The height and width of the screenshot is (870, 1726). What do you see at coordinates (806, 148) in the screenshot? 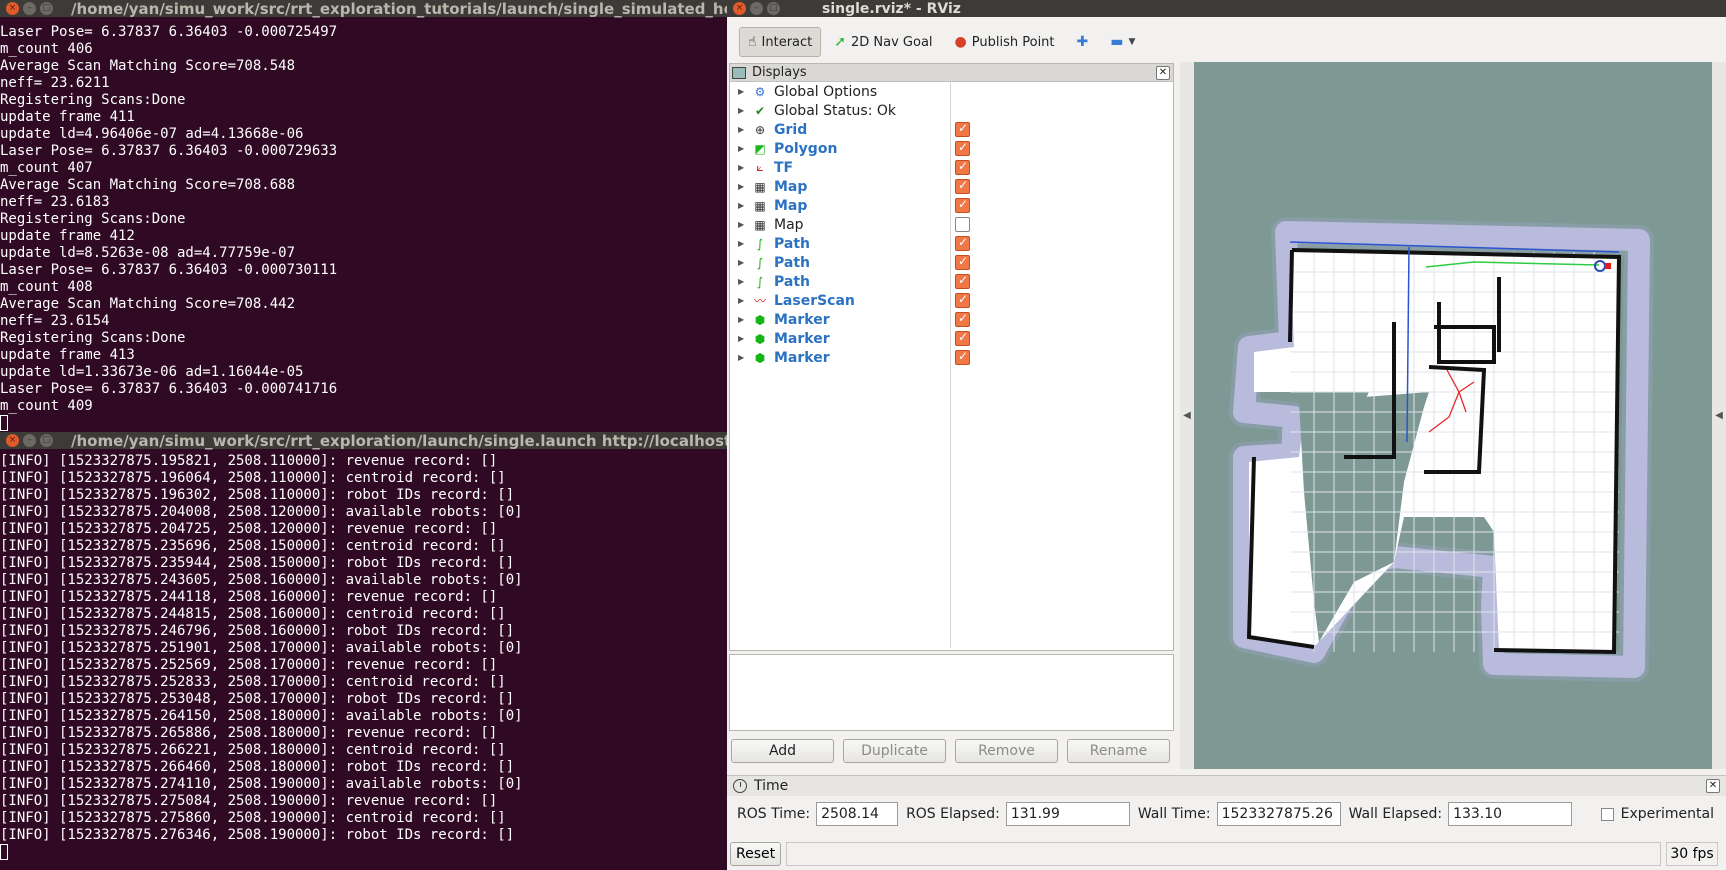
I see `display-label: Polygon` at bounding box center [806, 148].